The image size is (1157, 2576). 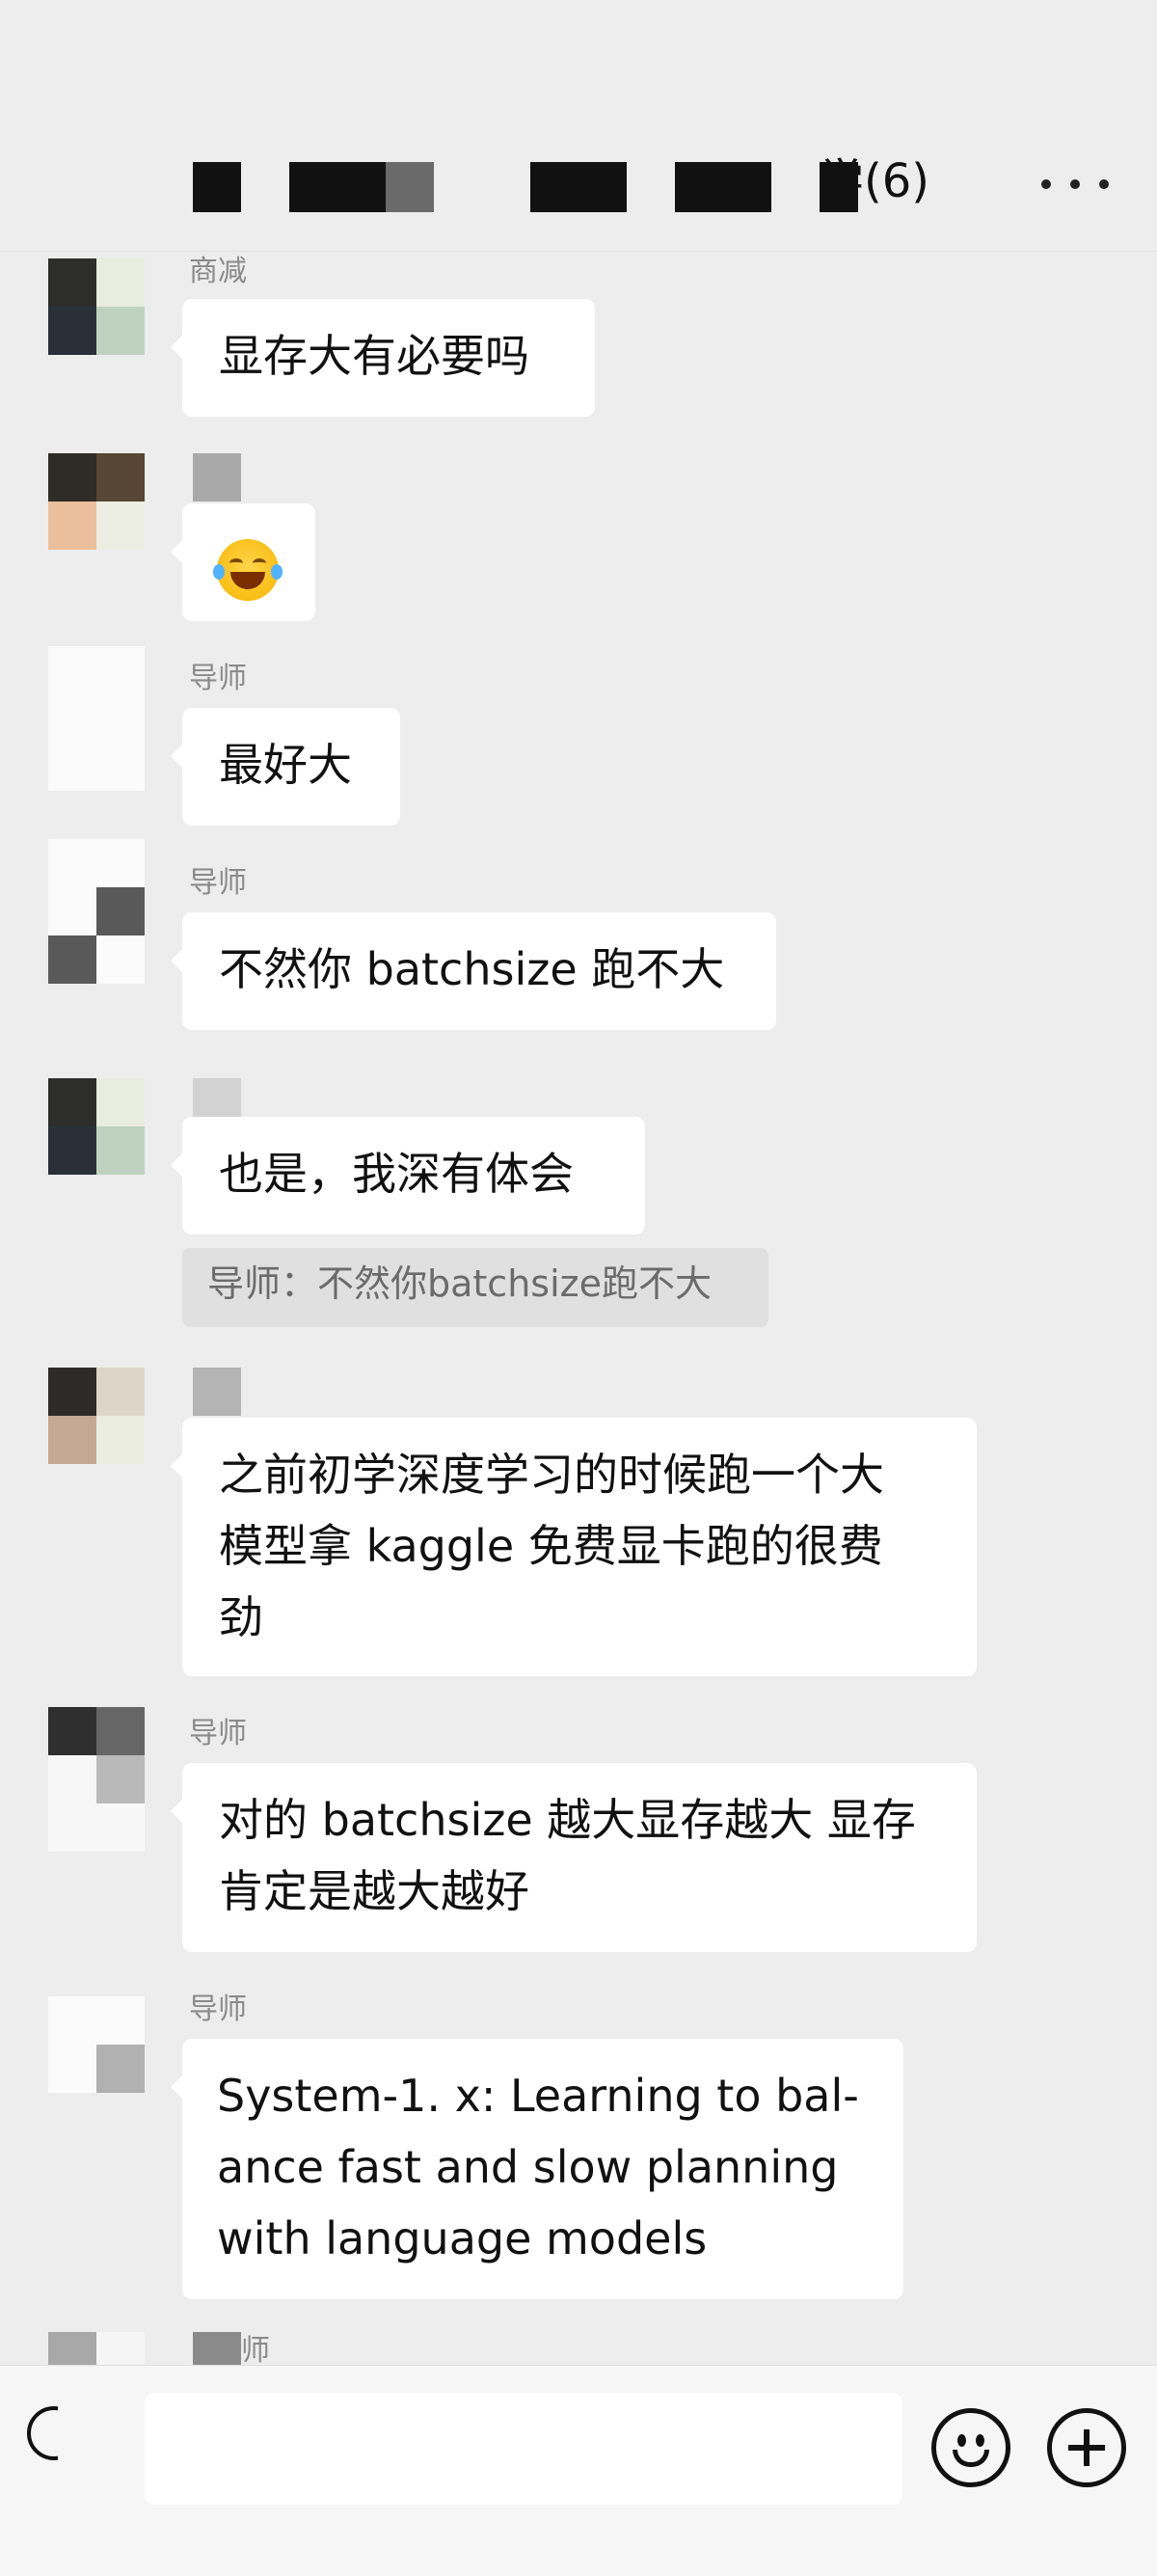 I want to click on message-line: 劲, so click(x=241, y=1617).